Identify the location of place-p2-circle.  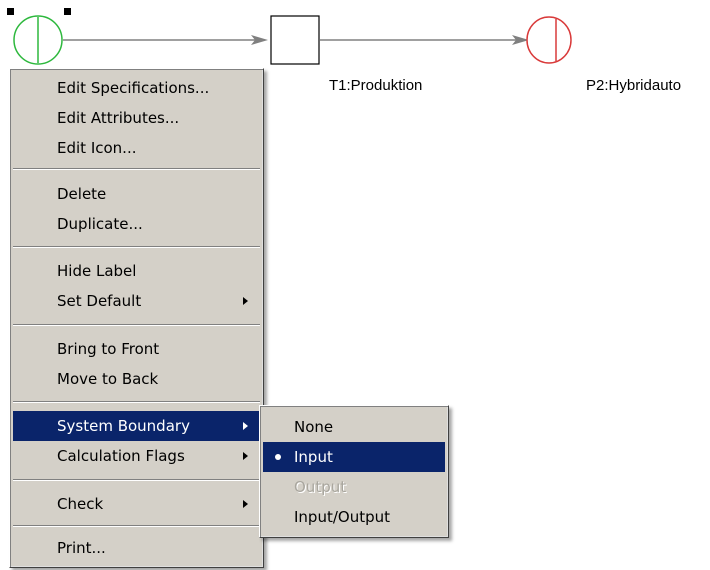
(549, 40).